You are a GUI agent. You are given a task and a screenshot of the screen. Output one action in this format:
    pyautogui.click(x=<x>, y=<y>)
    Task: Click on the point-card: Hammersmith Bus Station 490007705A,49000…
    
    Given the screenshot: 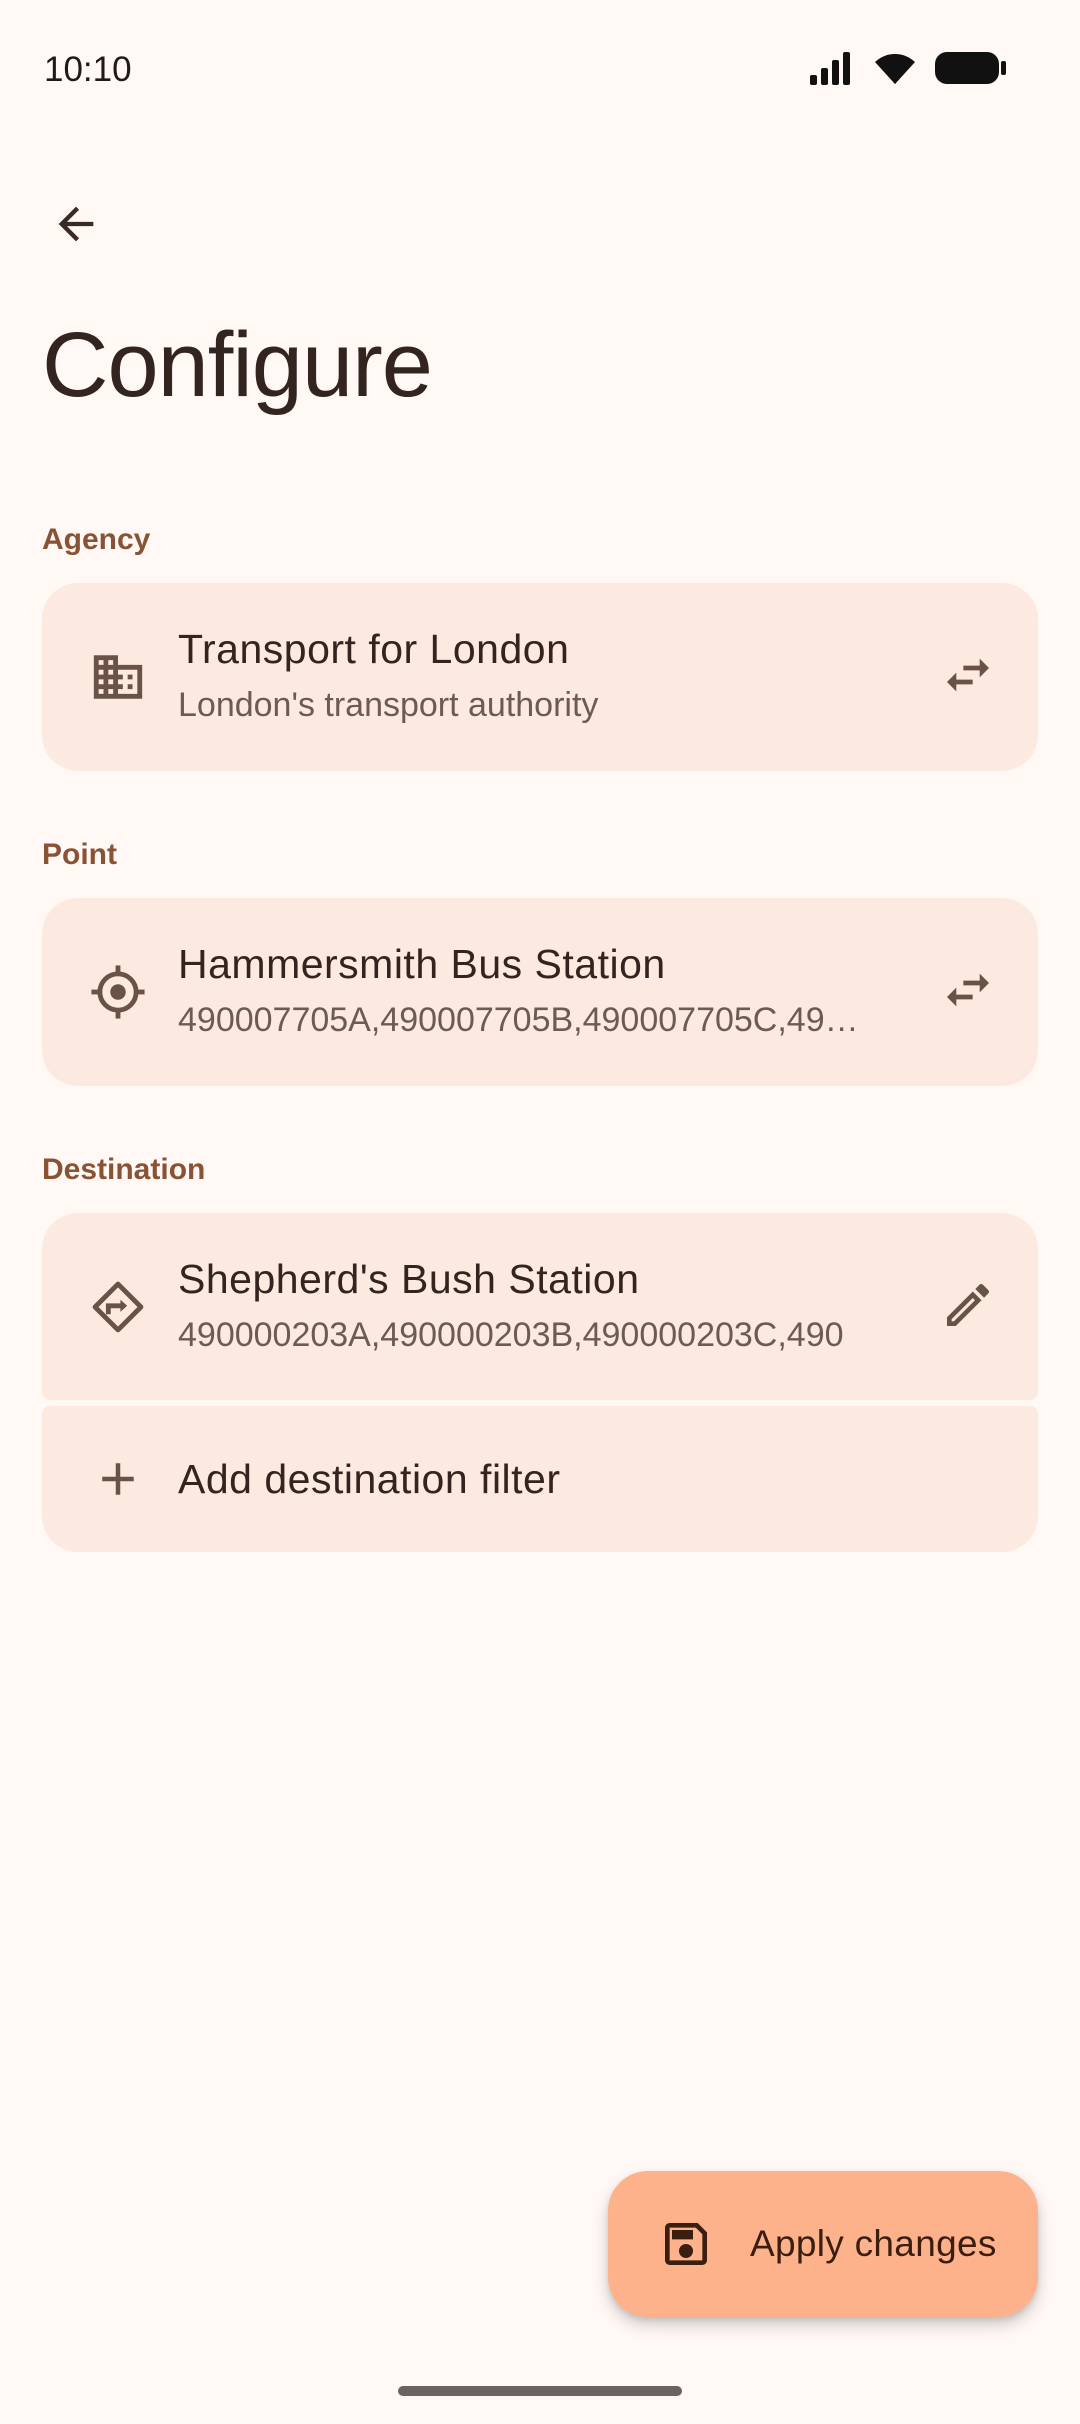 What is the action you would take?
    pyautogui.click(x=540, y=992)
    